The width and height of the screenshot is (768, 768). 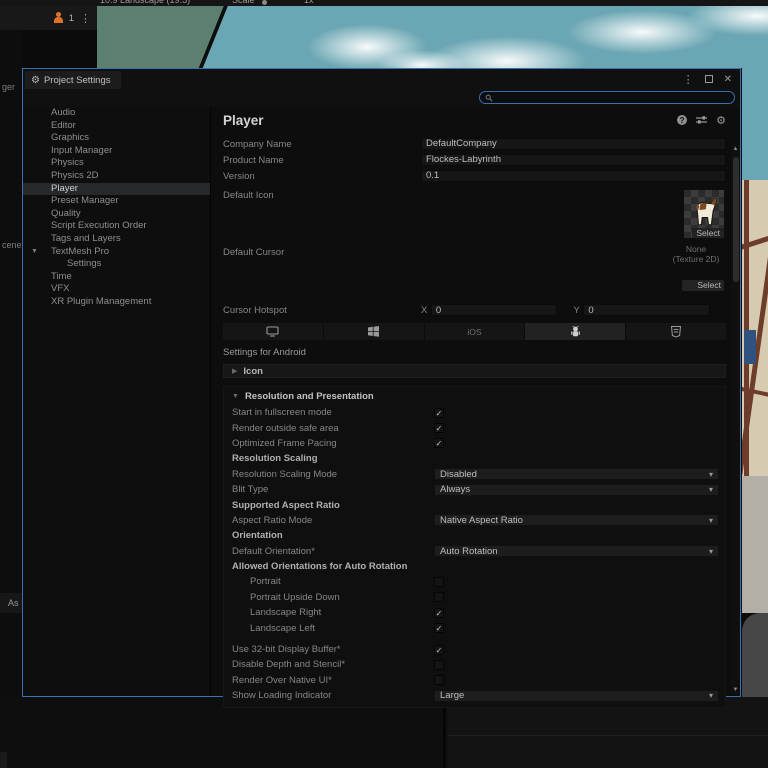 I want to click on building-roof-shape, so click(x=164, y=37).